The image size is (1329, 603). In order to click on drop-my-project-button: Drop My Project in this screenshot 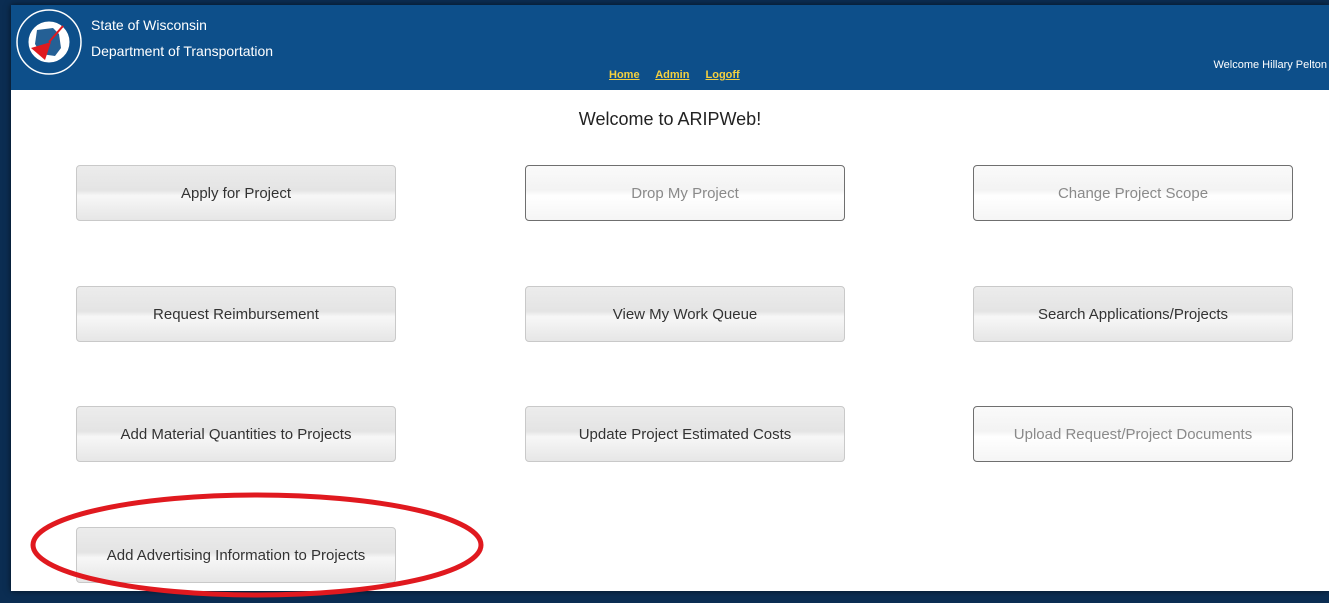, I will do `click(685, 193)`.